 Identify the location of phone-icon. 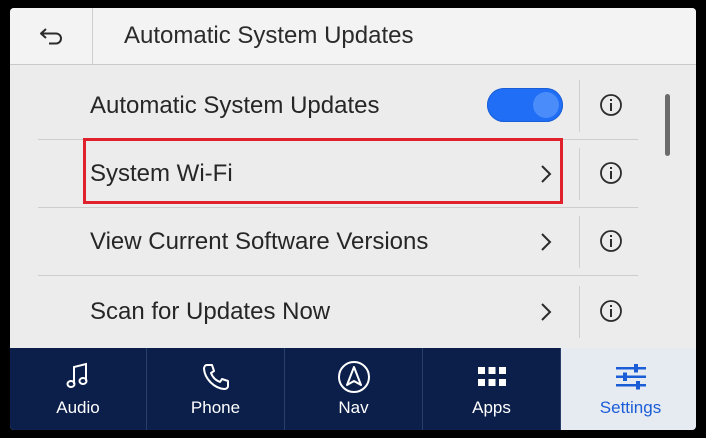
(215, 377).